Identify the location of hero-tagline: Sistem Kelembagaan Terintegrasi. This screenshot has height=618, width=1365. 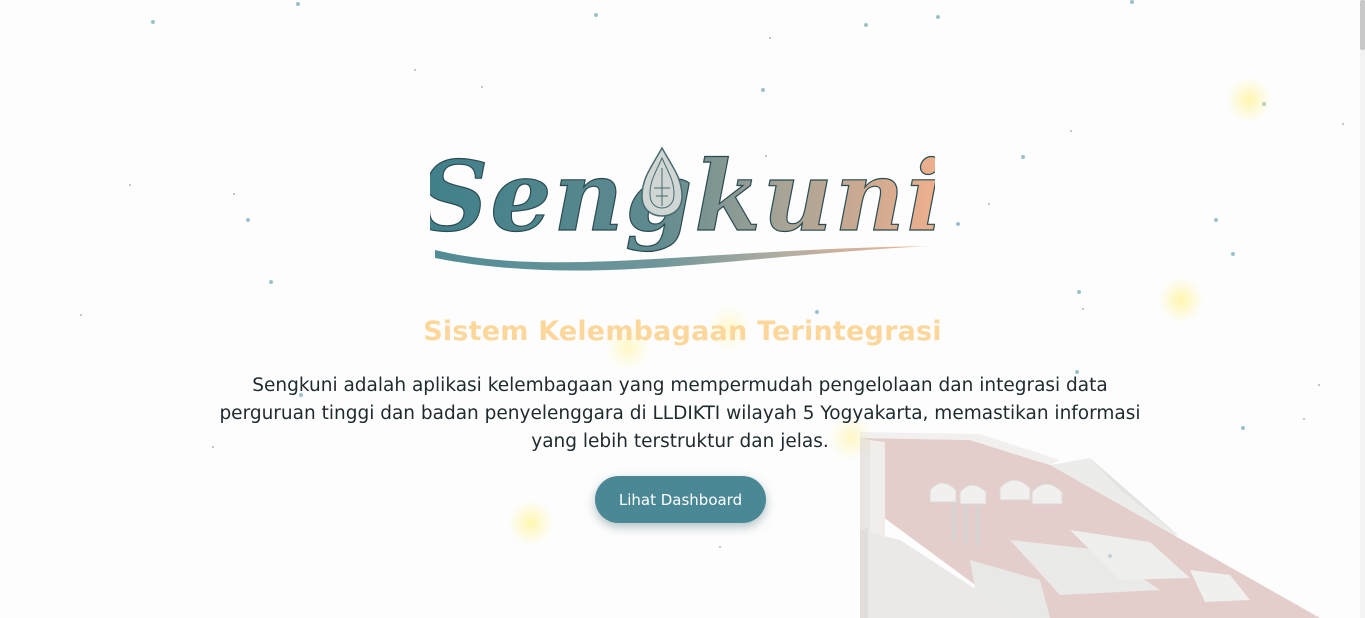
(682, 331).